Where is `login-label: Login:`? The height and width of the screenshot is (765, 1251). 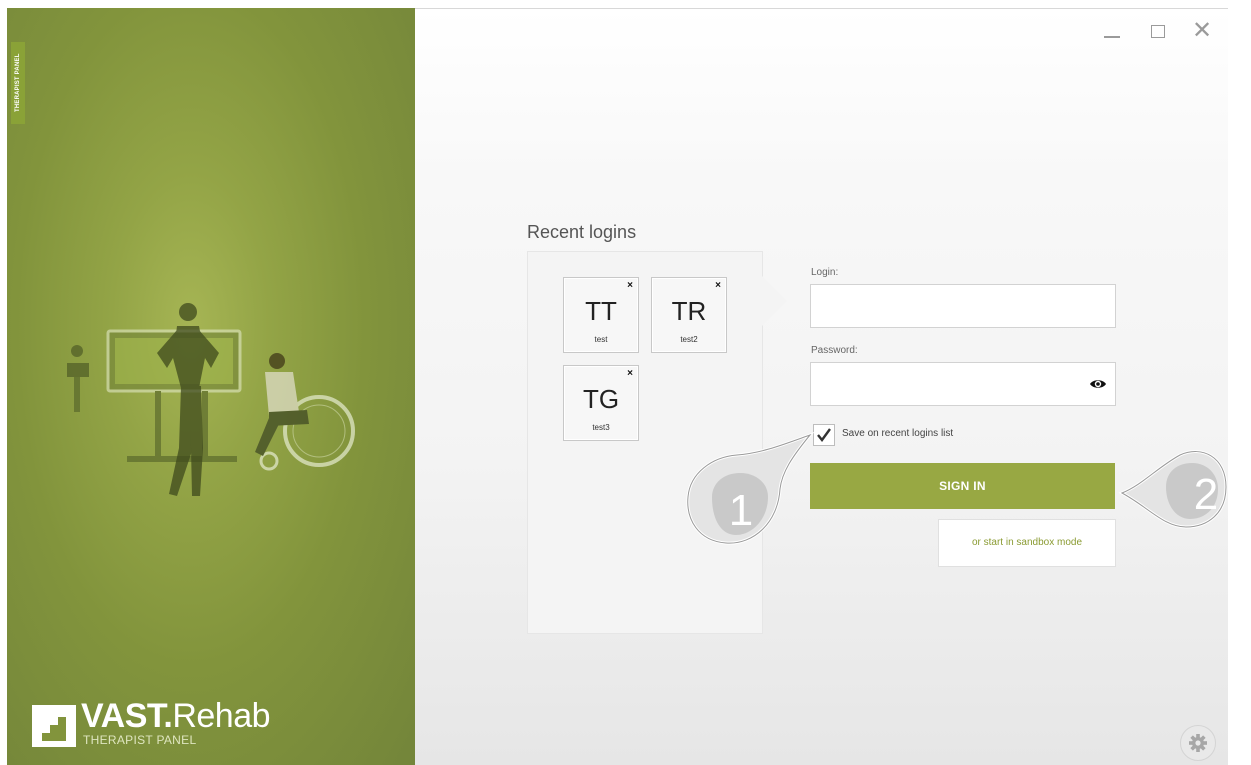
login-label: Login: is located at coordinates (825, 272).